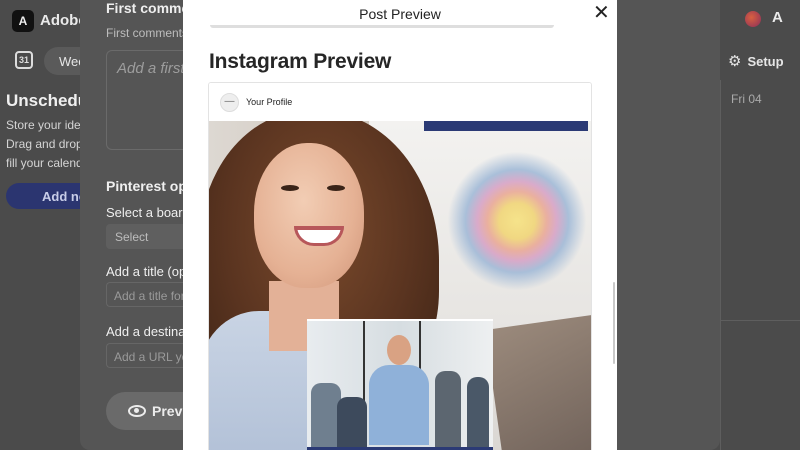  What do you see at coordinates (746, 99) in the screenshot?
I see `calendar-day-header: Fri 04` at bounding box center [746, 99].